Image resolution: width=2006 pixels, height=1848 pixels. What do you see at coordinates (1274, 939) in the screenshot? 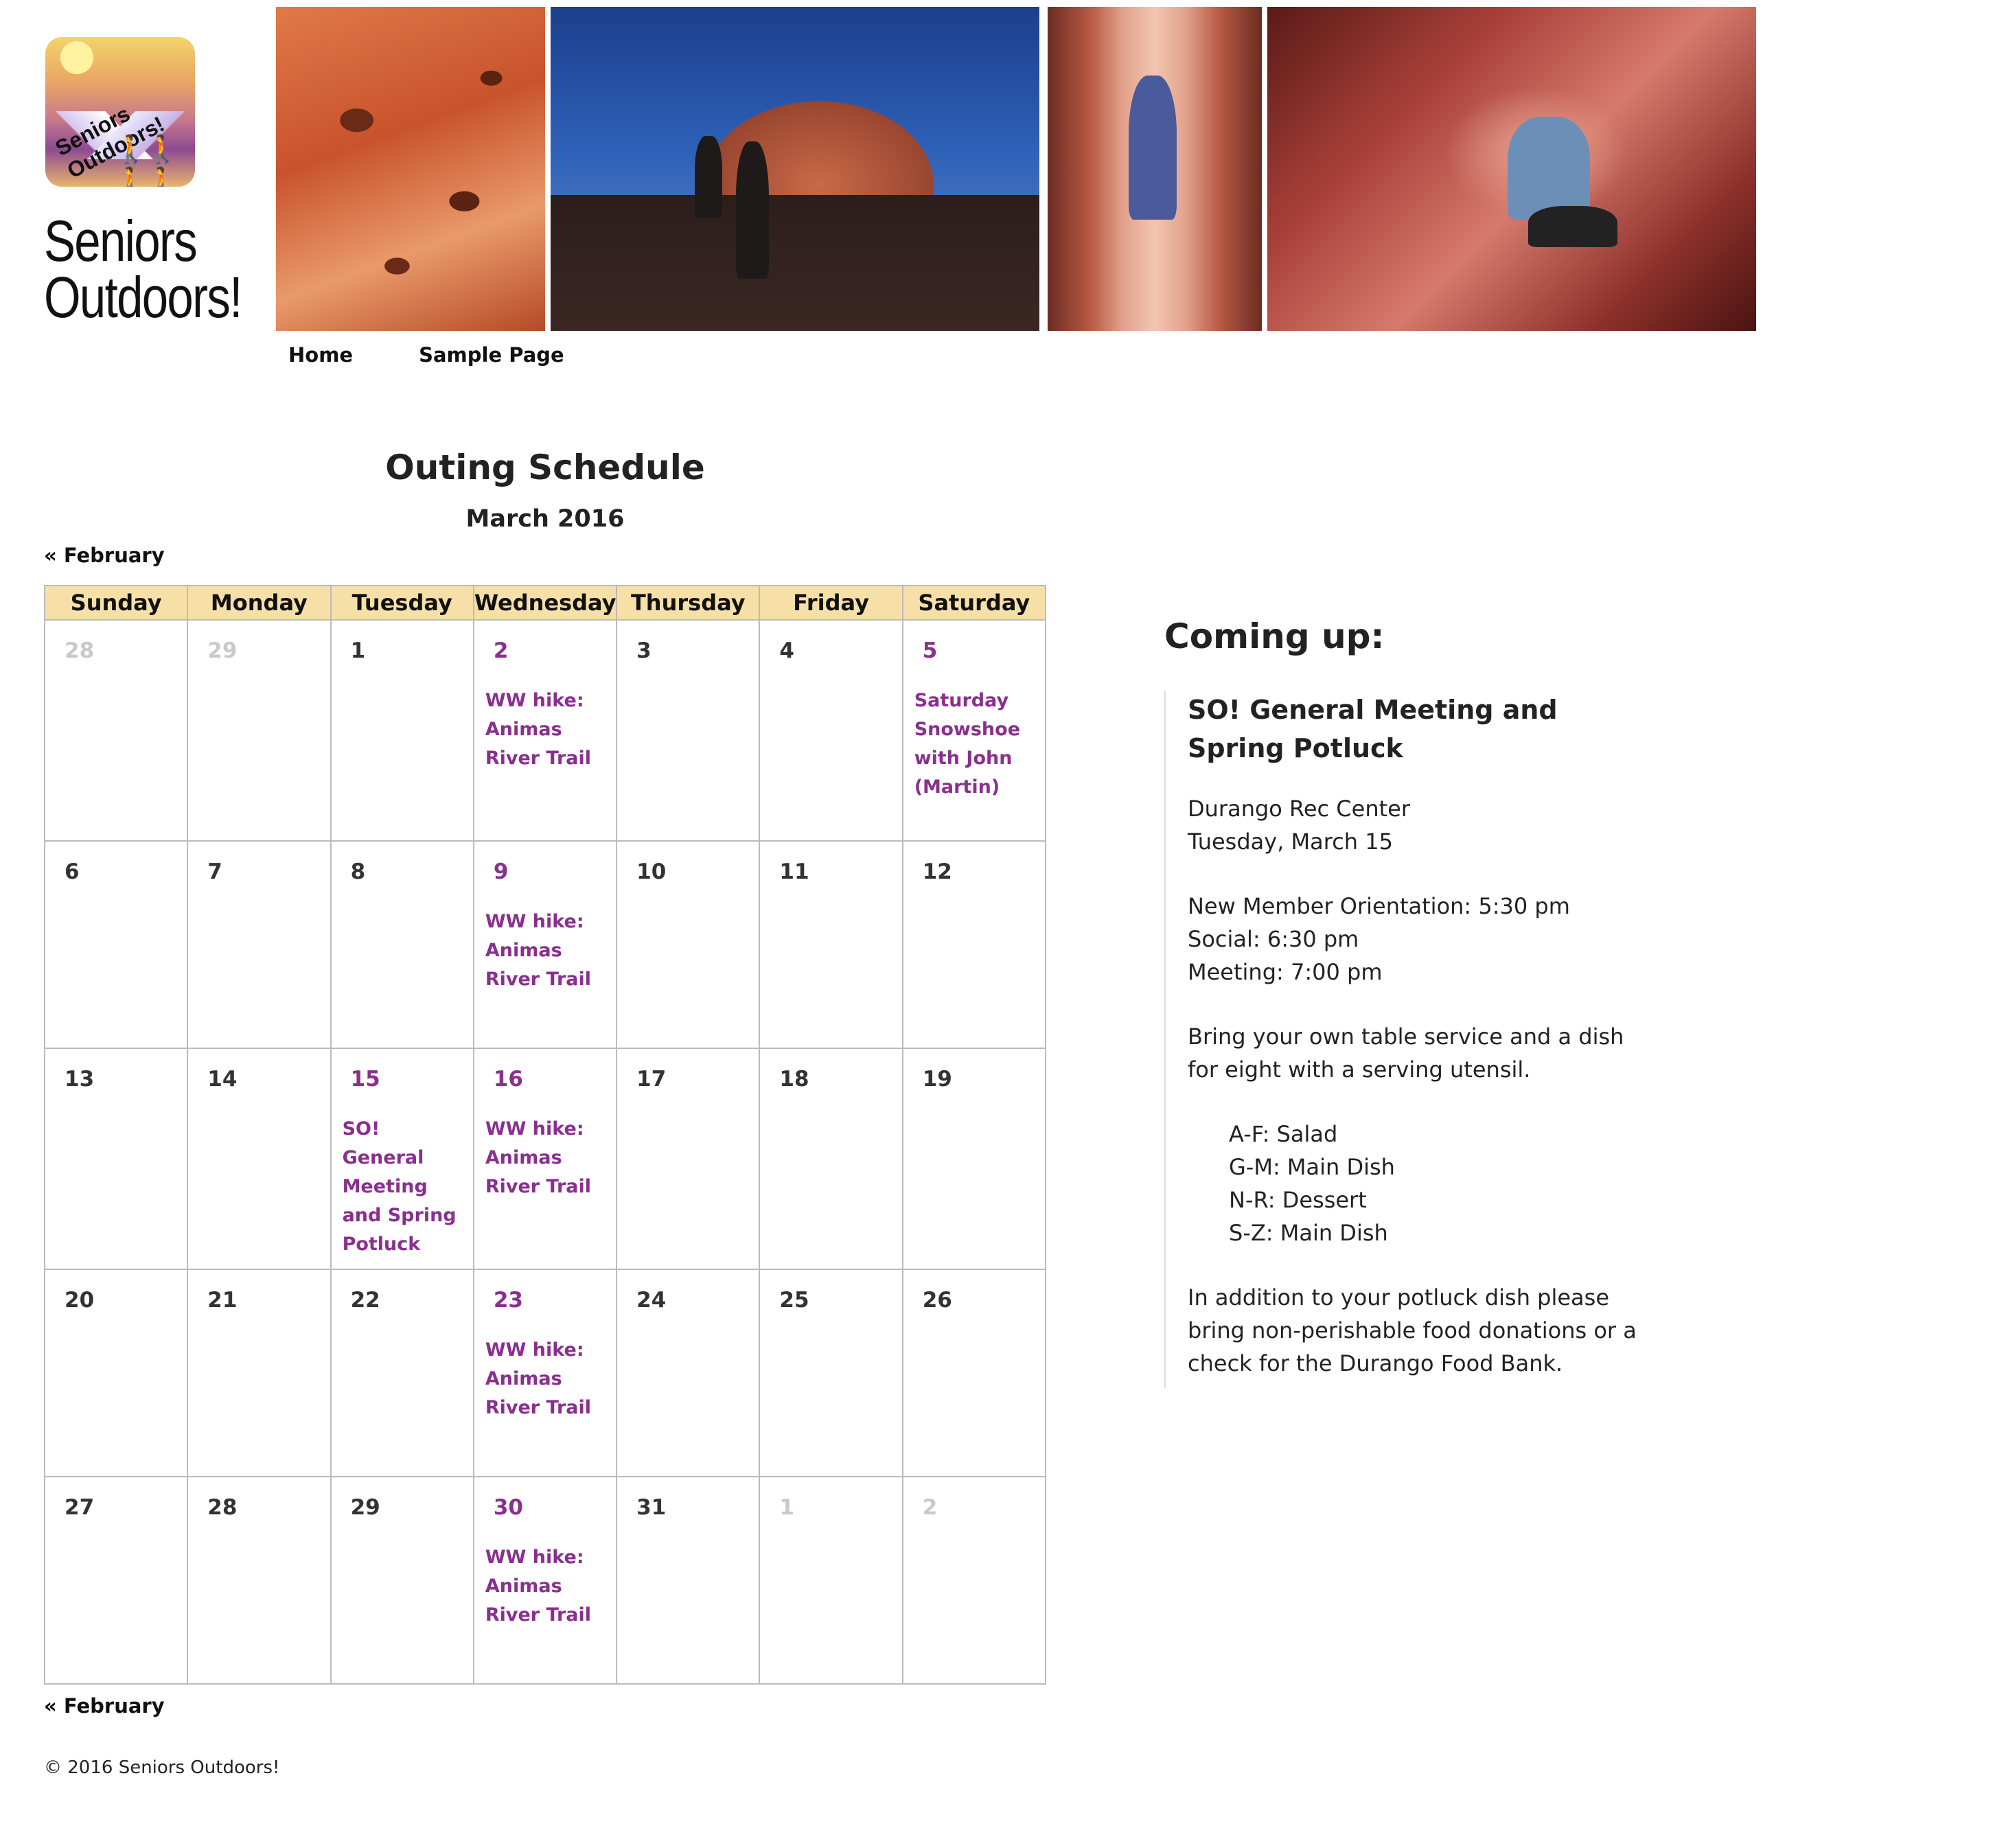
I see `schedule-item: Social: 6:30 pm` at bounding box center [1274, 939].